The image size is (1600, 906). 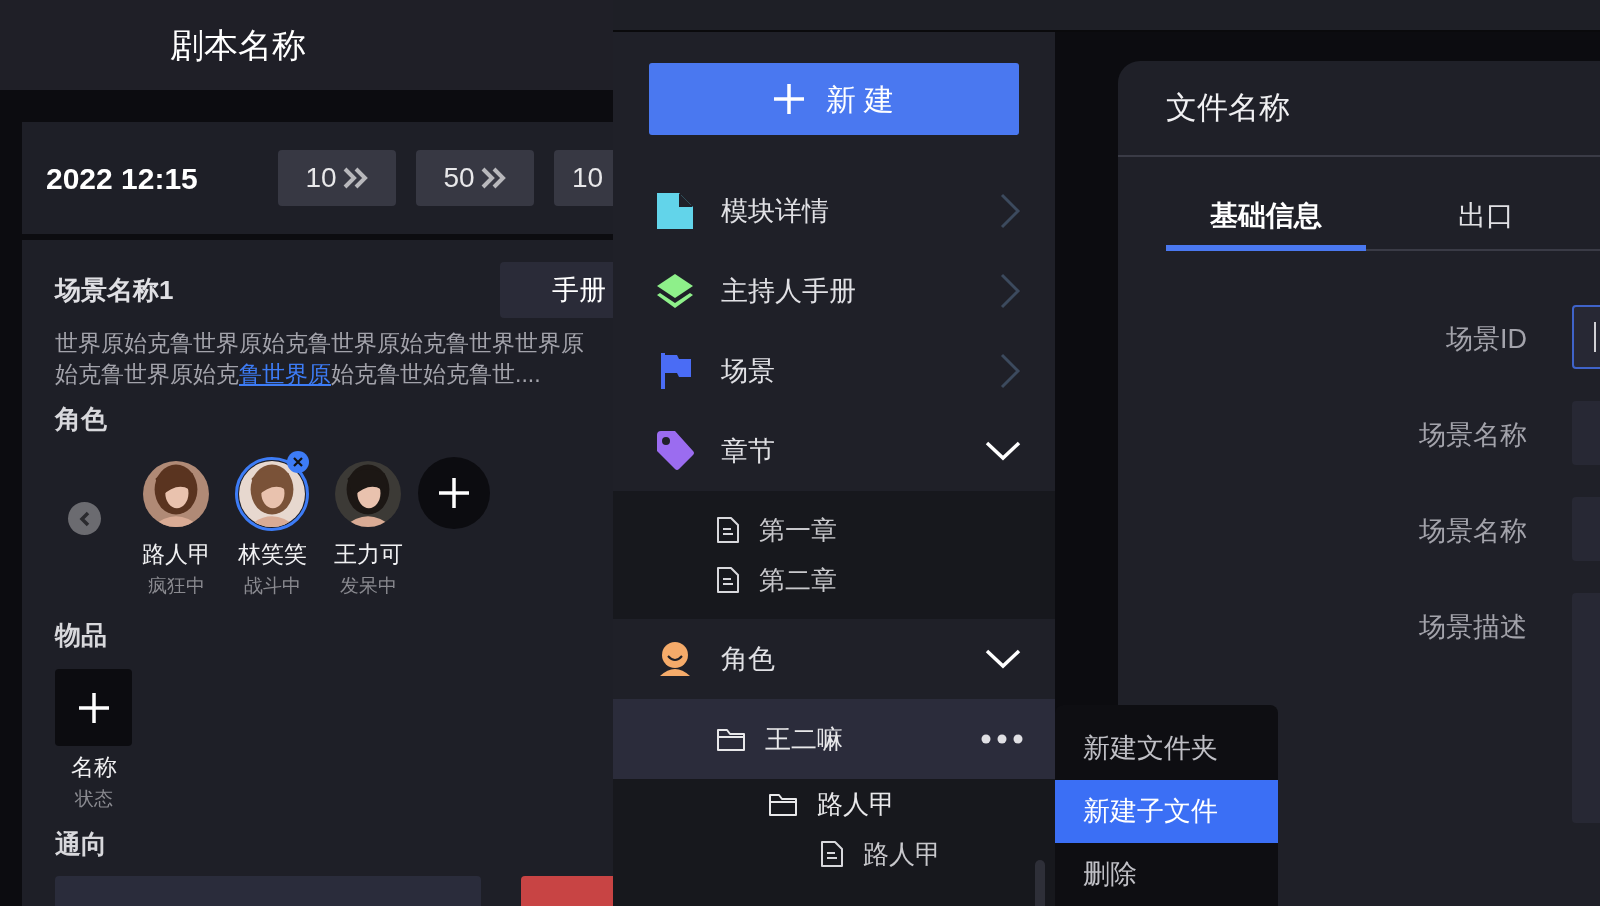 I want to click on menu-item: 场景, so click(x=834, y=371).